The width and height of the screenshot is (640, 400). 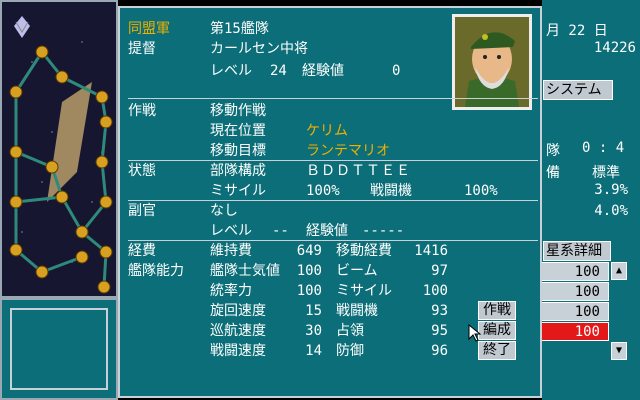 I want to click on operation-command-button: 作戦, so click(x=497, y=310).